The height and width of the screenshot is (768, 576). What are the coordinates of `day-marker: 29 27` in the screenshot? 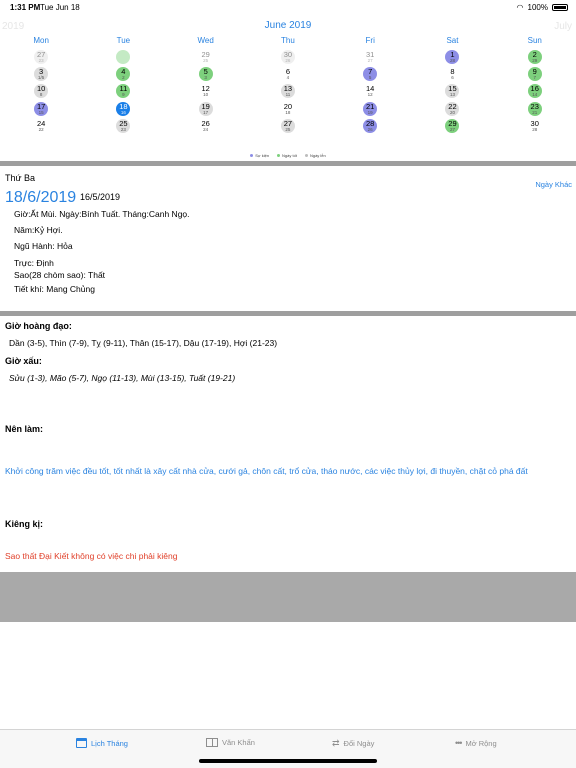 It's located at (452, 125).